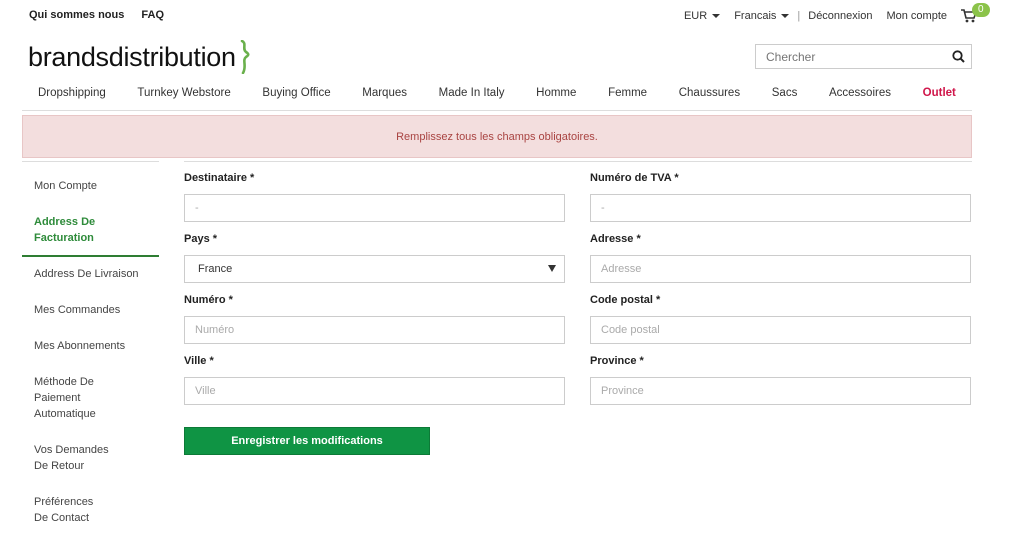 This screenshot has height=546, width=1011. What do you see at coordinates (785, 96) in the screenshot?
I see `nav-sacs: Sacs` at bounding box center [785, 96].